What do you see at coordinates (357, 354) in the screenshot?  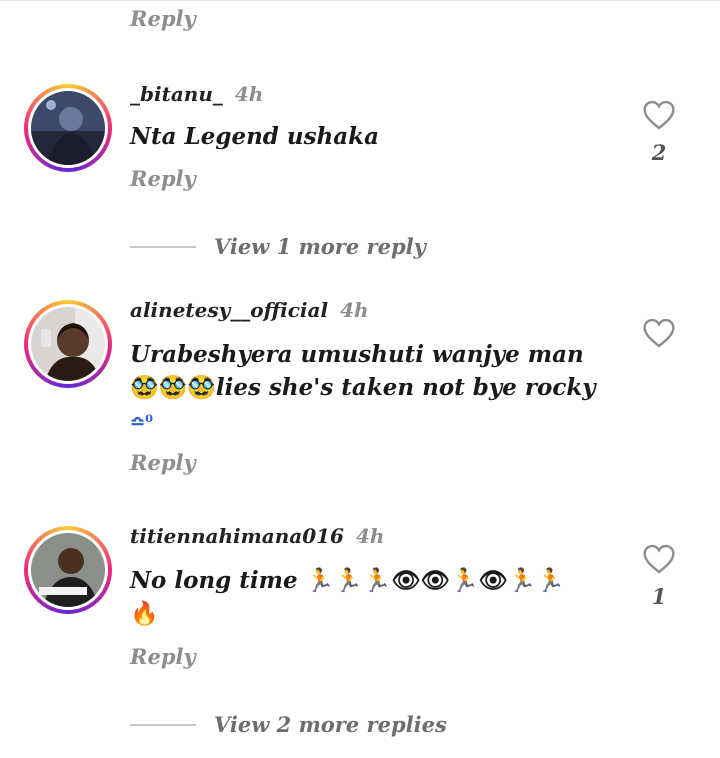 I see `comment-text-main: Urabeshyera umushuti wanjye man` at bounding box center [357, 354].